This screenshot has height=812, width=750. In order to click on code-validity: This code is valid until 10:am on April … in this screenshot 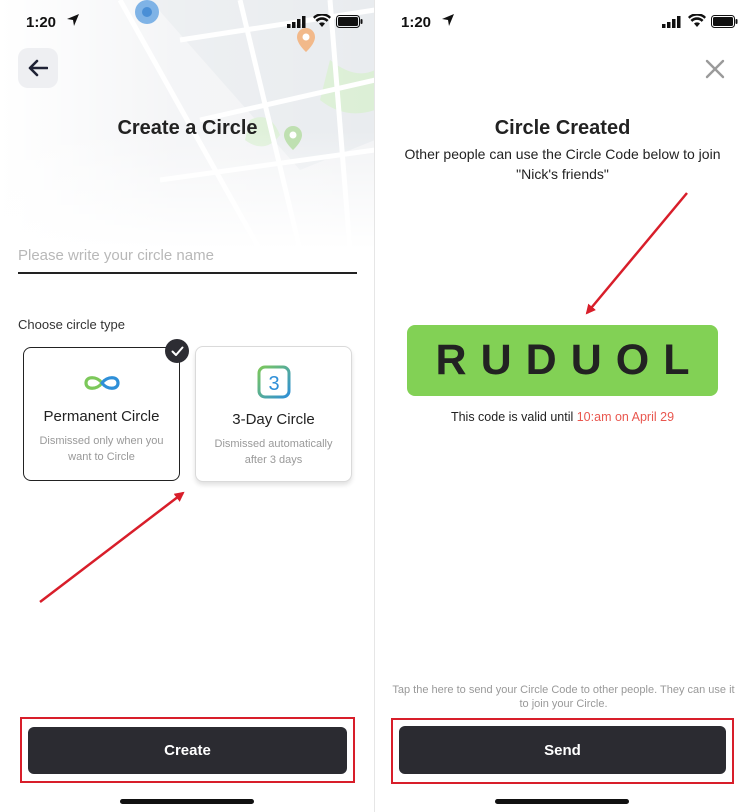, I will do `click(562, 417)`.